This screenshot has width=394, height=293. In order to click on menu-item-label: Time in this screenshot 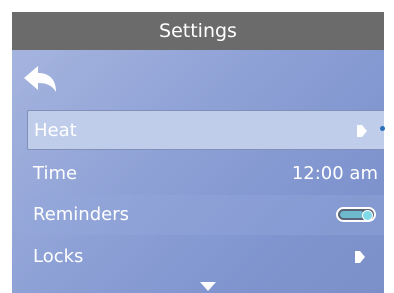, I will do `click(55, 173)`.